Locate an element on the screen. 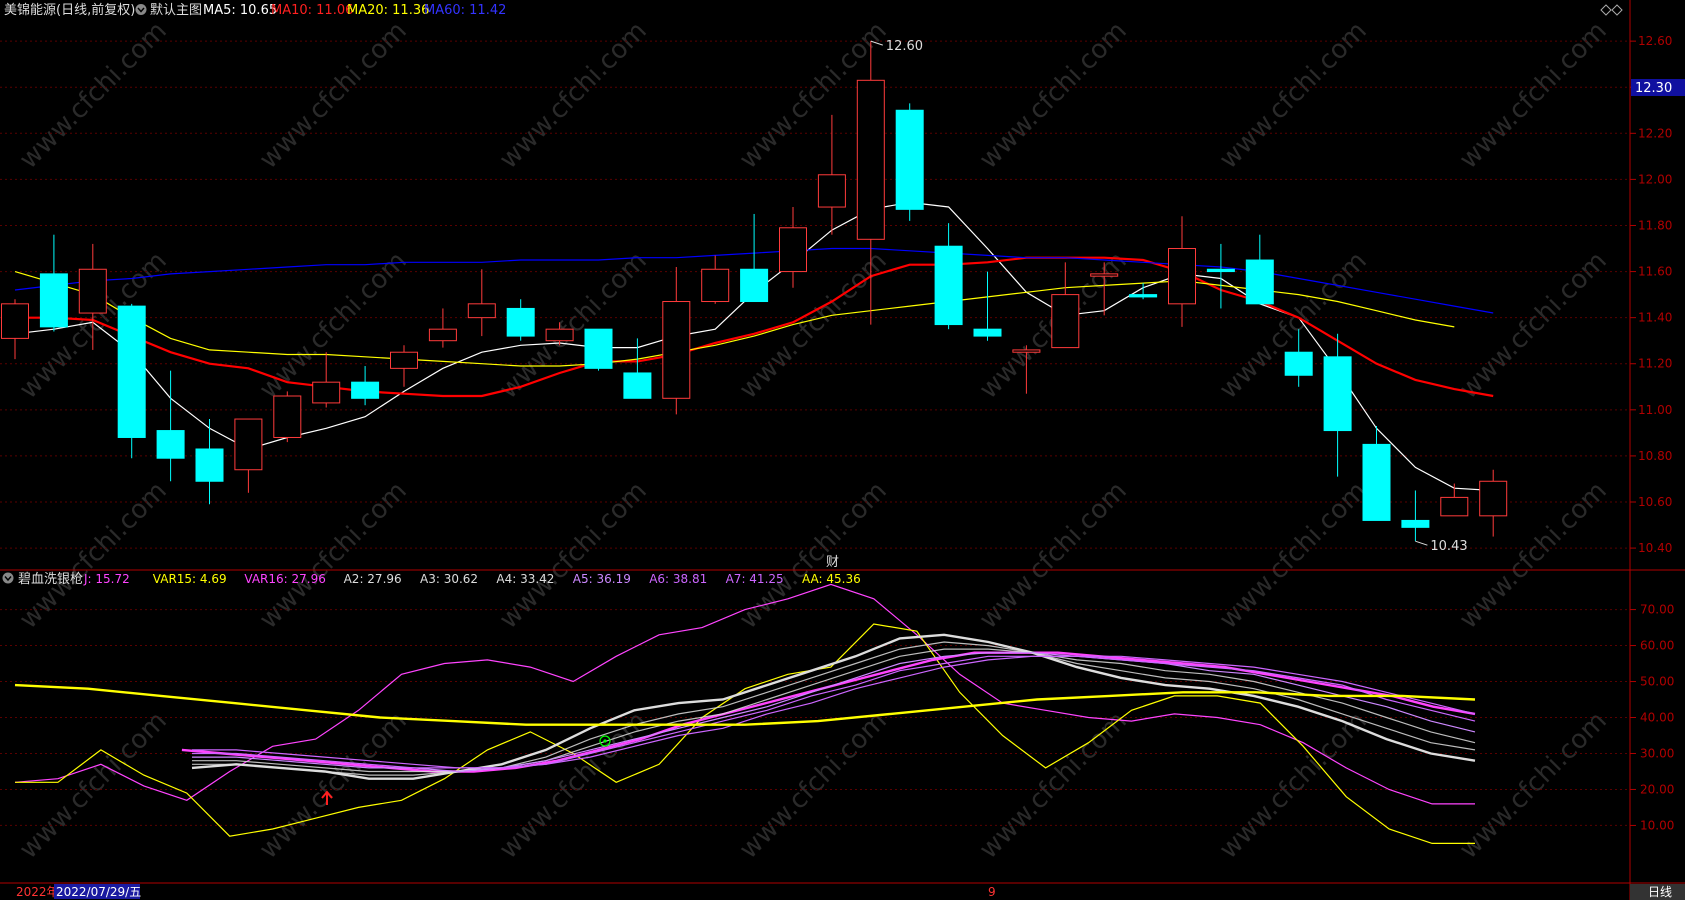 Image resolution: width=1685 pixels, height=900 pixels. price-tick-label: 12.20 is located at coordinates (1655, 133).